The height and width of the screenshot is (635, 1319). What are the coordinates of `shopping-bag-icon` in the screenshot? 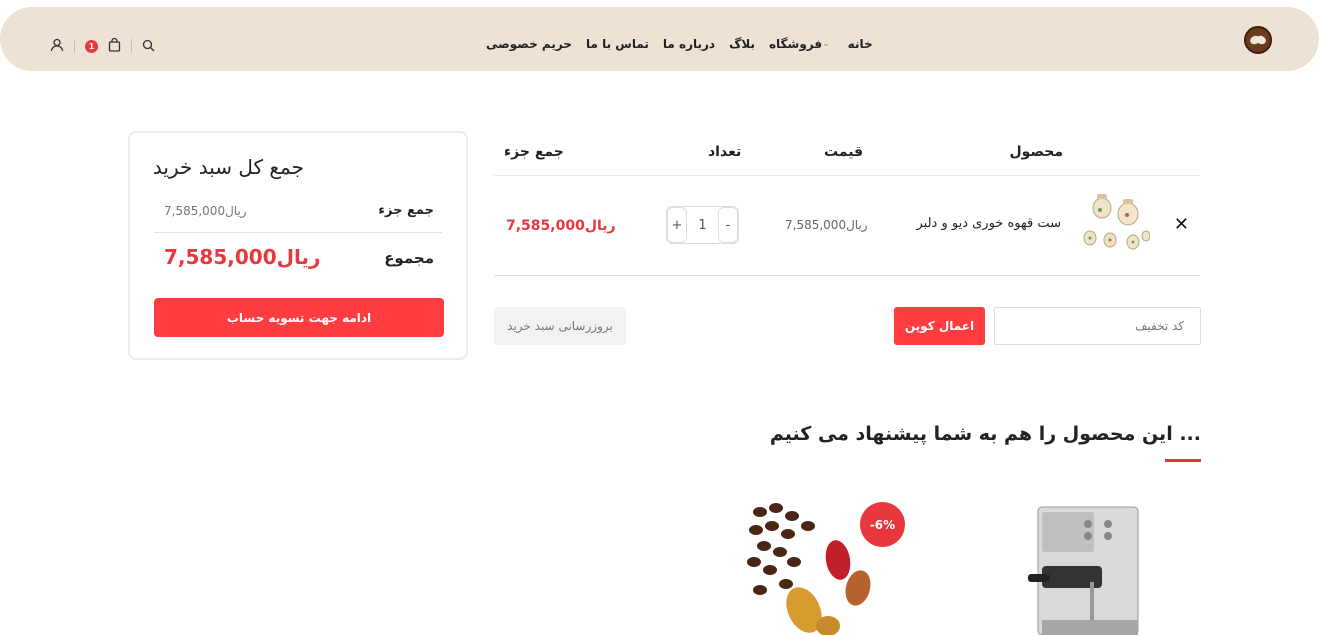 It's located at (114, 46).